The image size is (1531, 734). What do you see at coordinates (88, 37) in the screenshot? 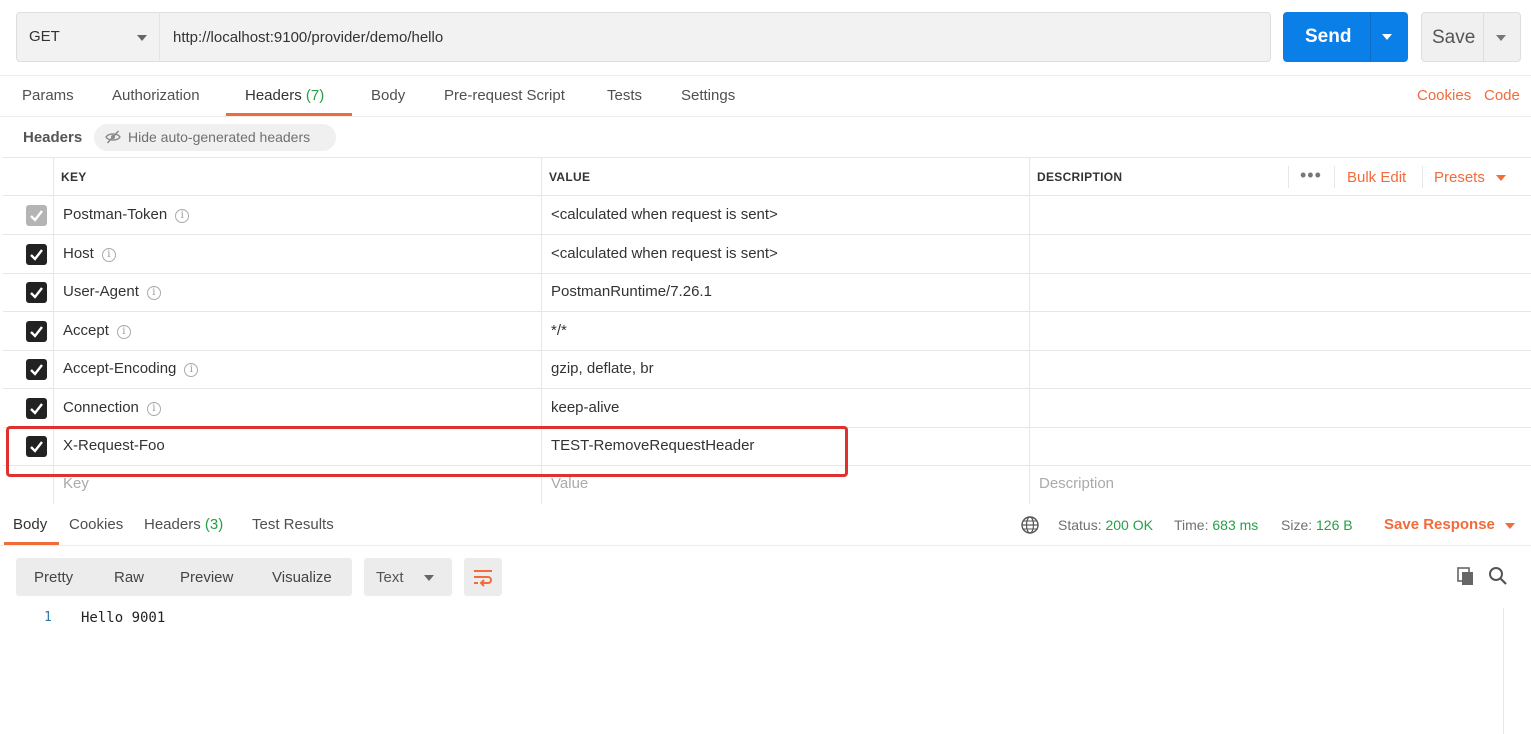
I see `method-select: GET` at bounding box center [88, 37].